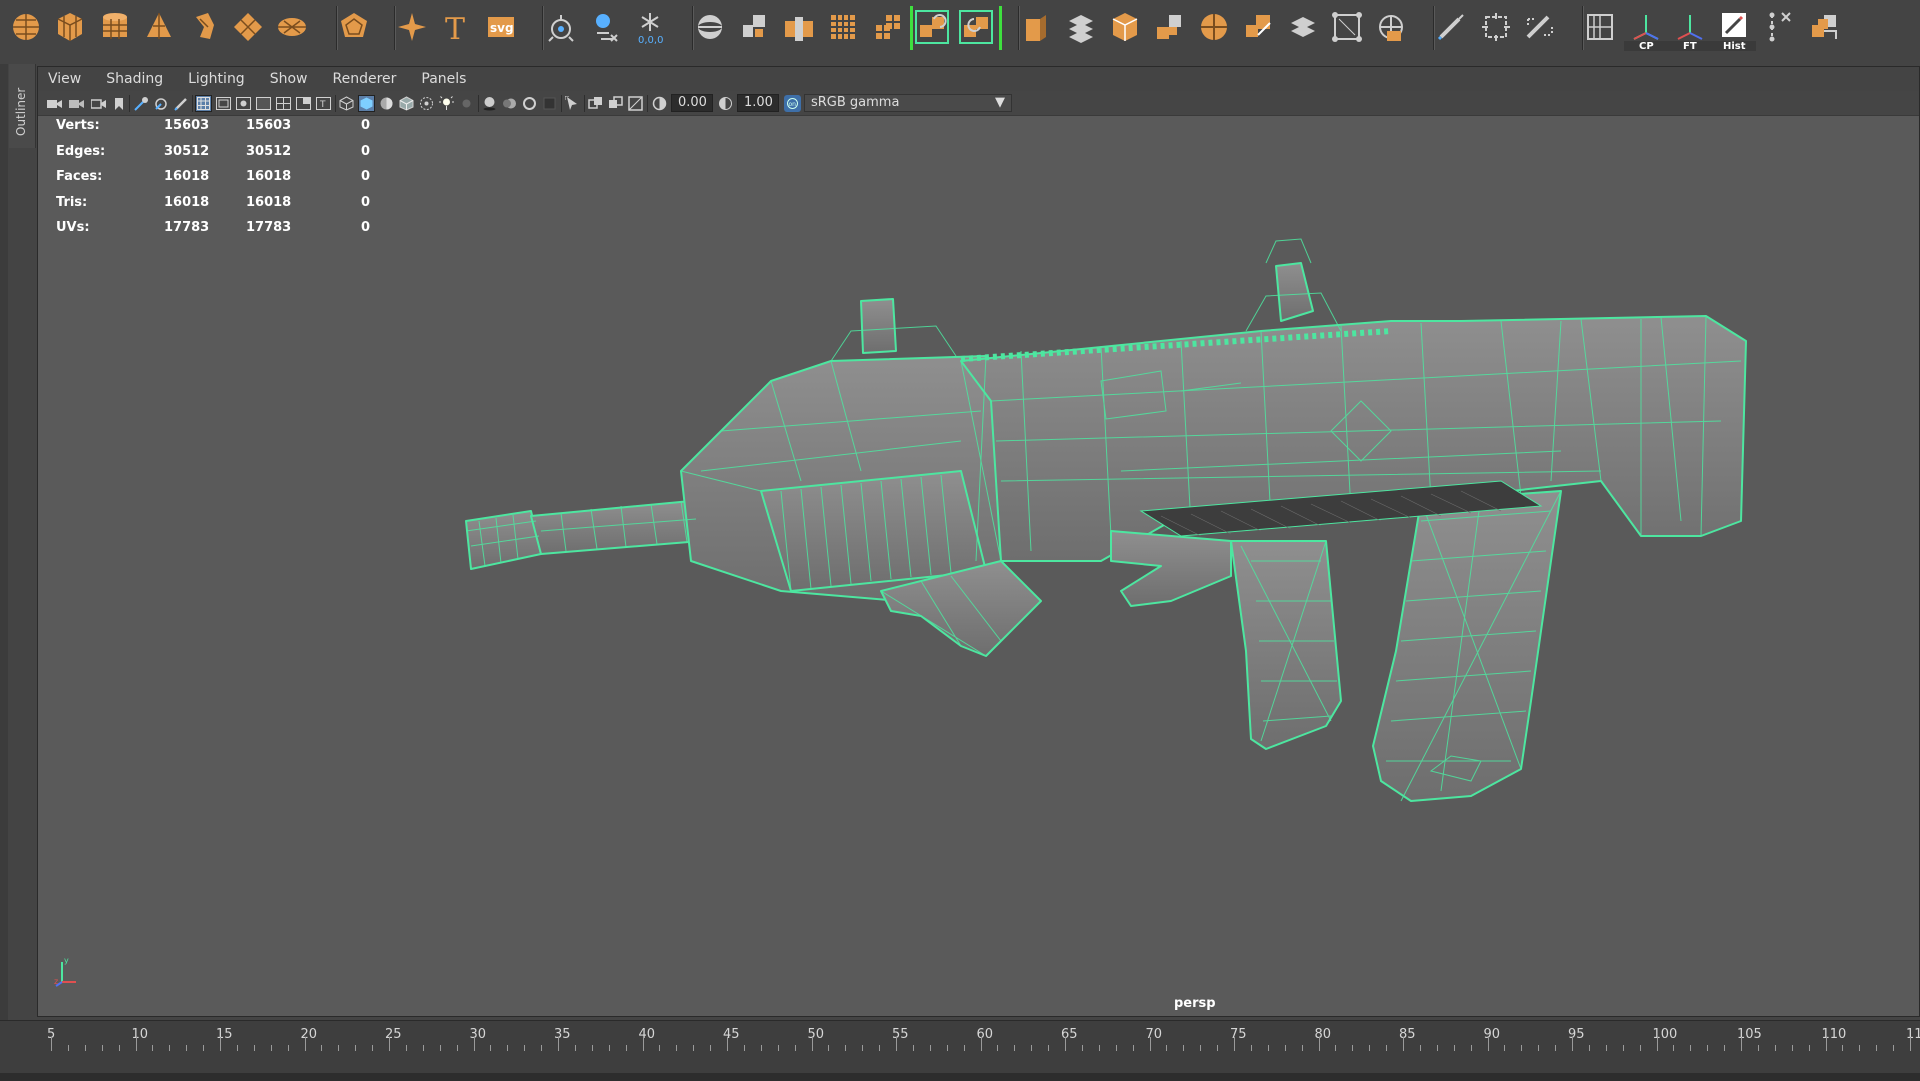 This screenshot has height=1081, width=1920. Describe the element at coordinates (888, 28) in the screenshot. I see `boolean-union-icon` at that location.